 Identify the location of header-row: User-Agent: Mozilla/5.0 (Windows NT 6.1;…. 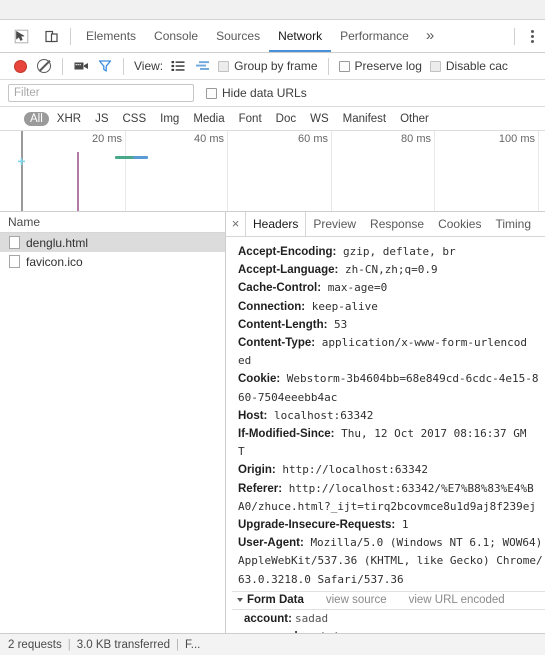
(390, 543).